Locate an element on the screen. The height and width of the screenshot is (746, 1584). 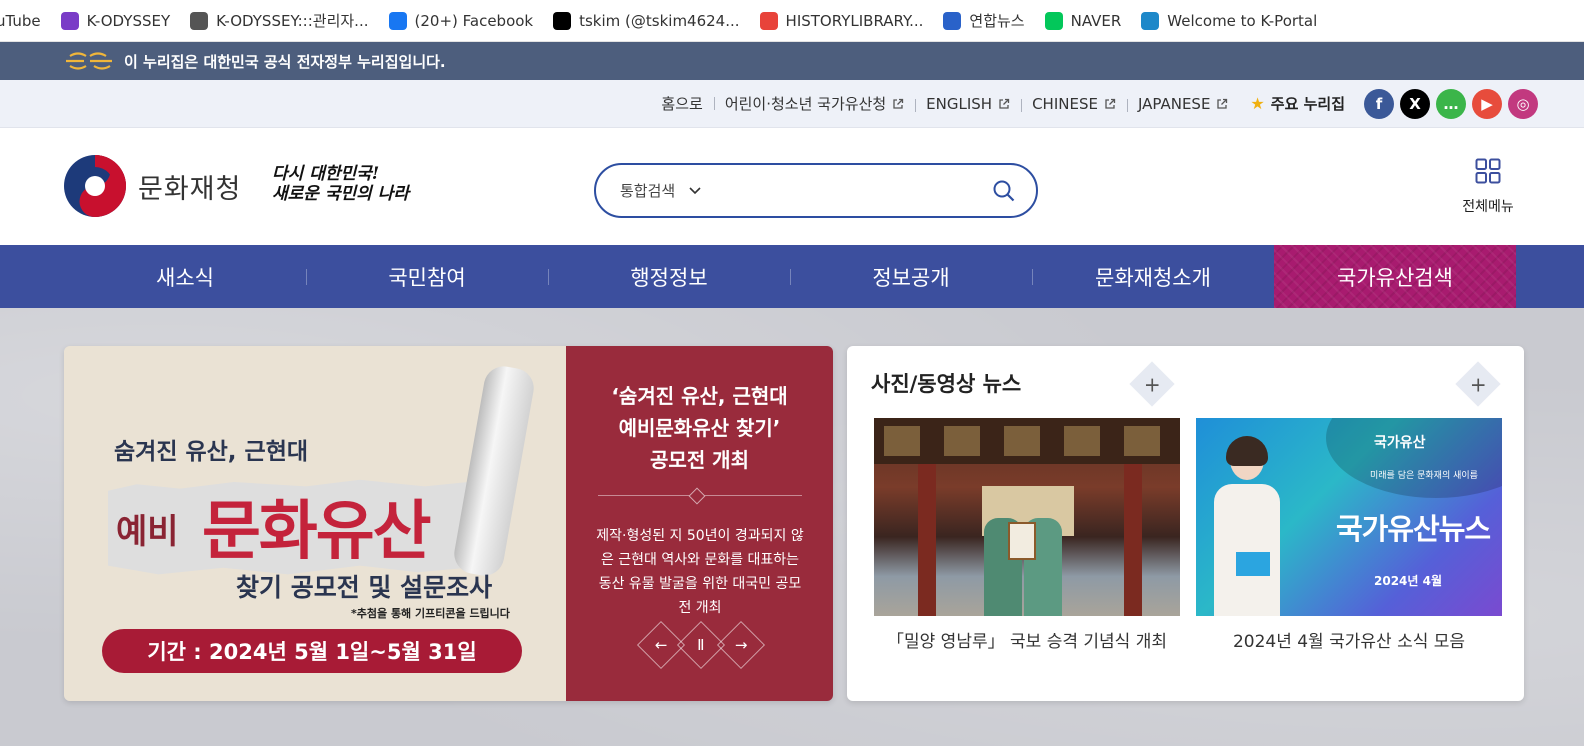
search-icon is located at coordinates (1004, 191).